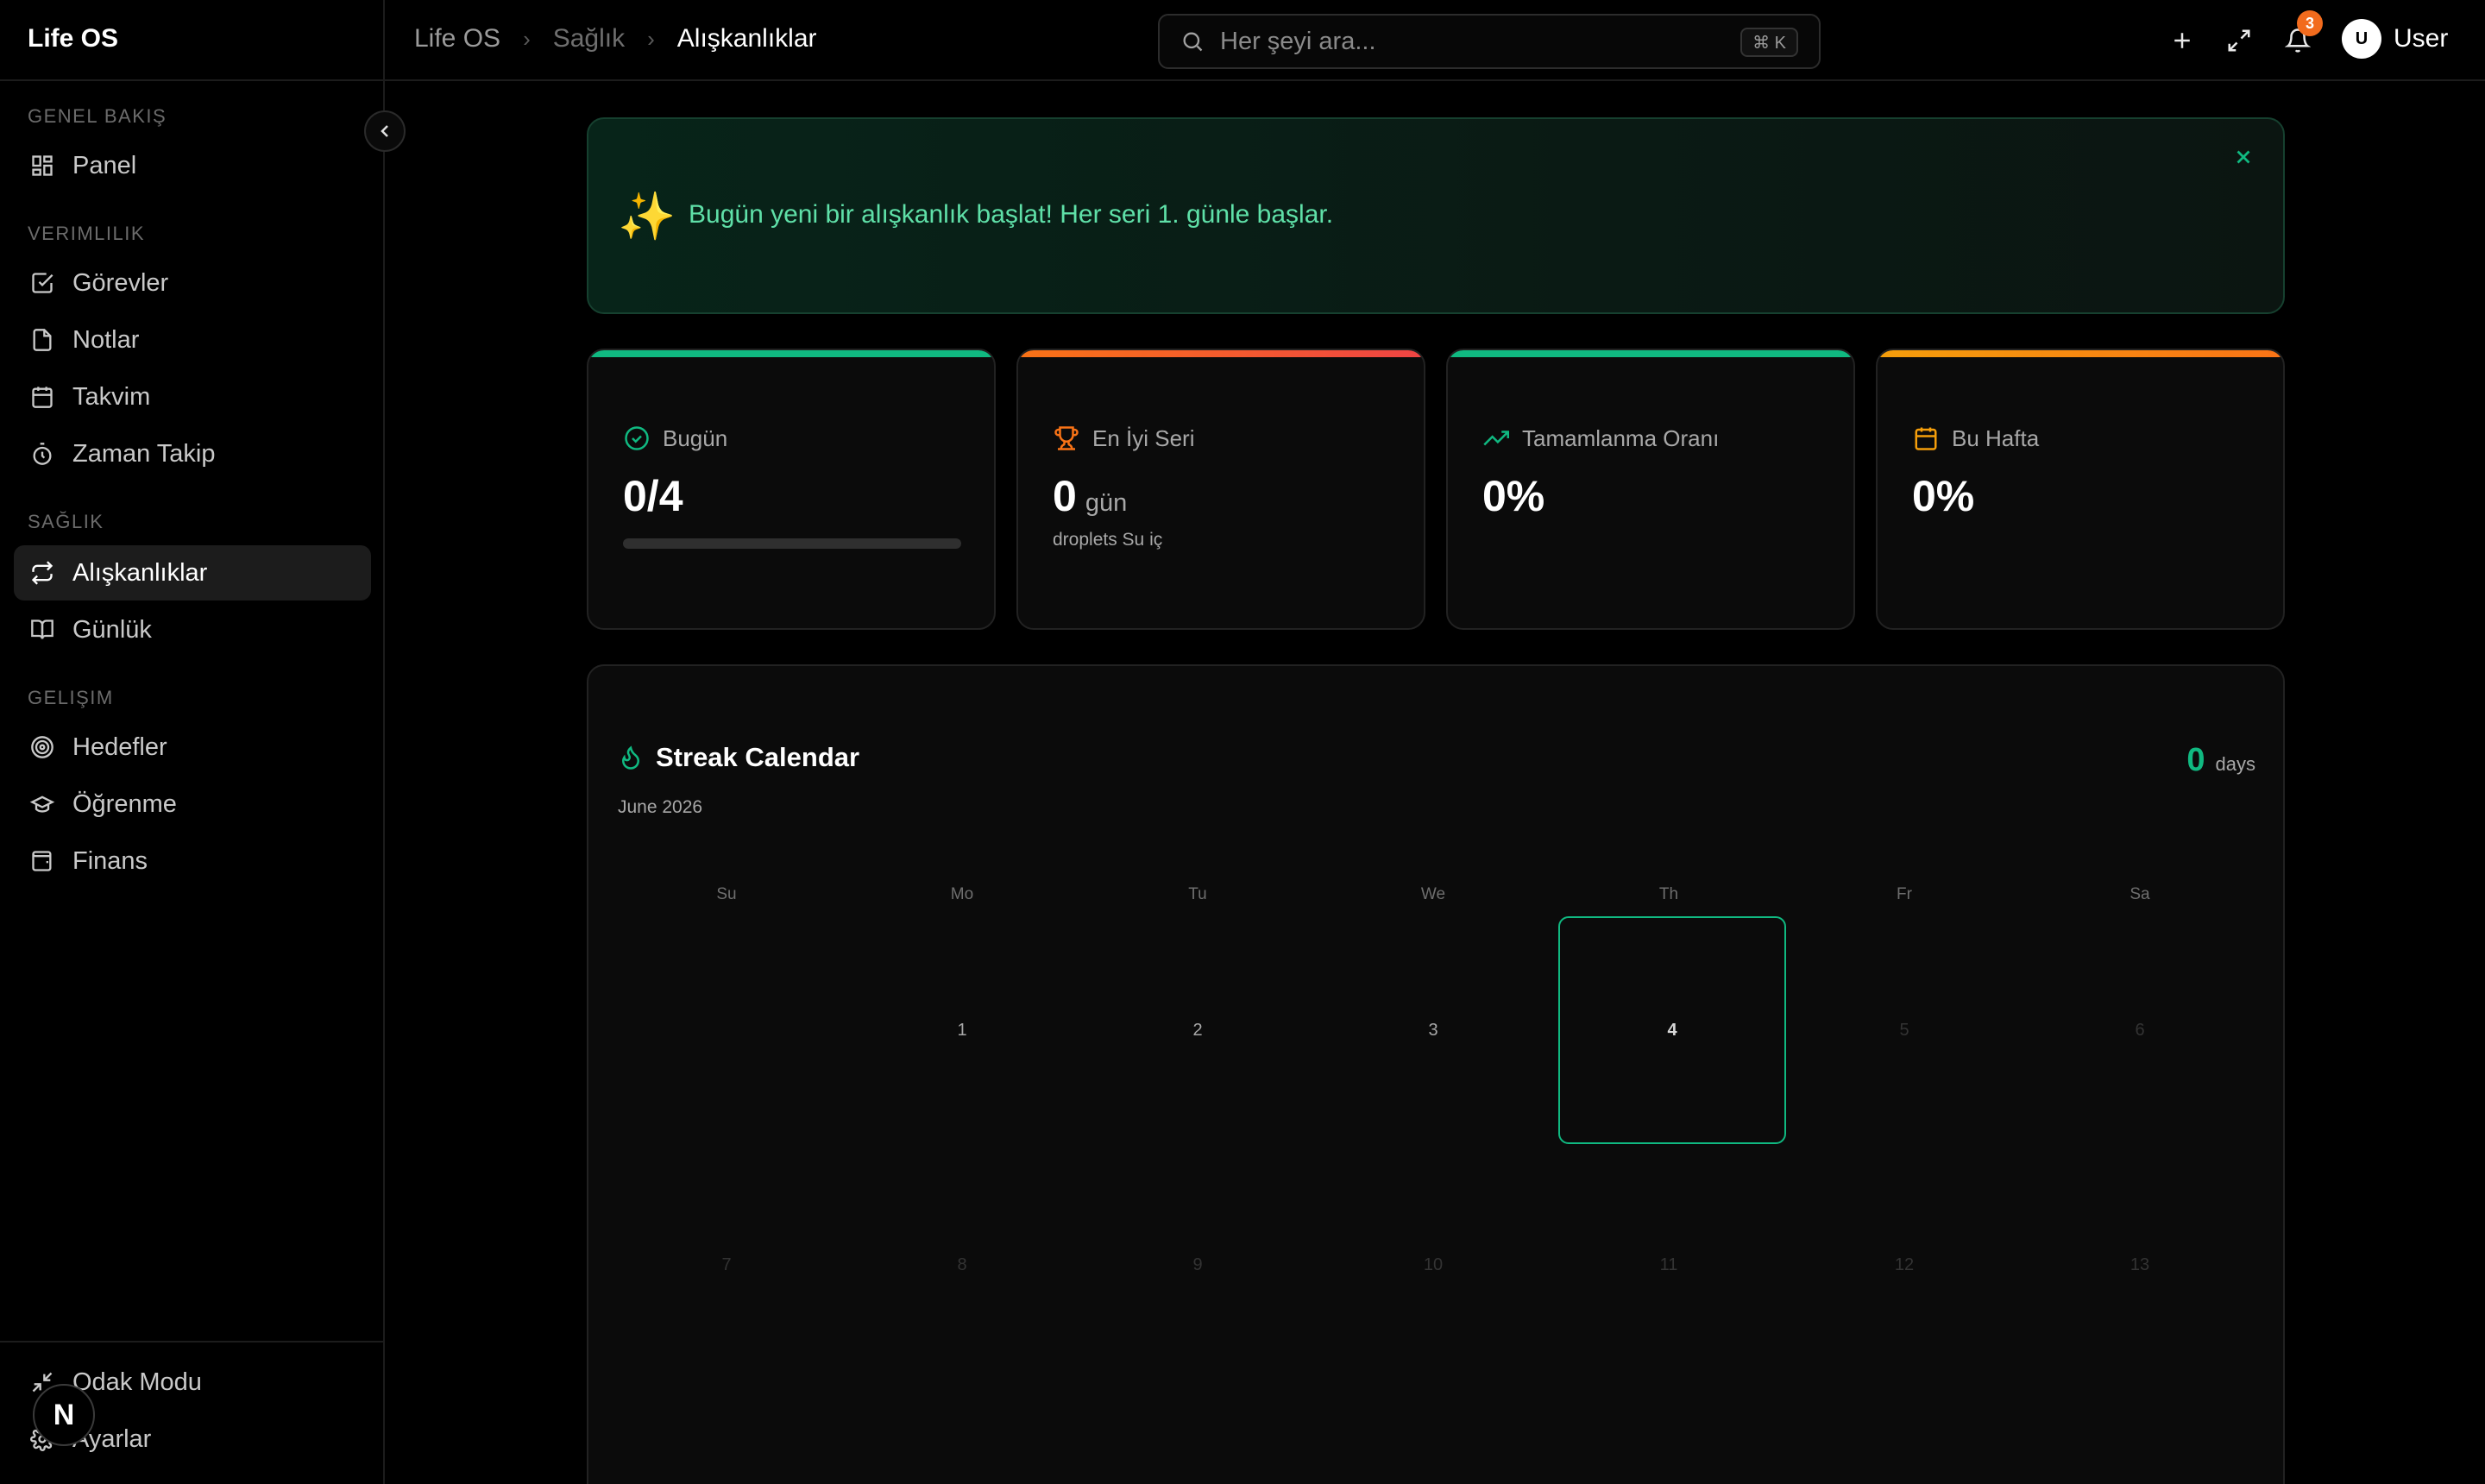 The image size is (2485, 1484). I want to click on add-button, so click(2182, 40).